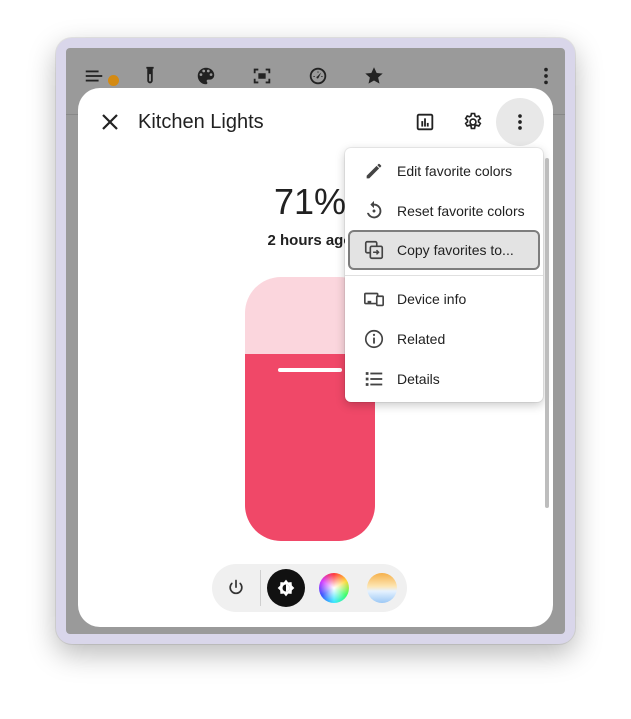 Image resolution: width=631 pixels, height=719 pixels. I want to click on menu-item-edit-favorite-colors: Edit favorite colors, so click(444, 171).